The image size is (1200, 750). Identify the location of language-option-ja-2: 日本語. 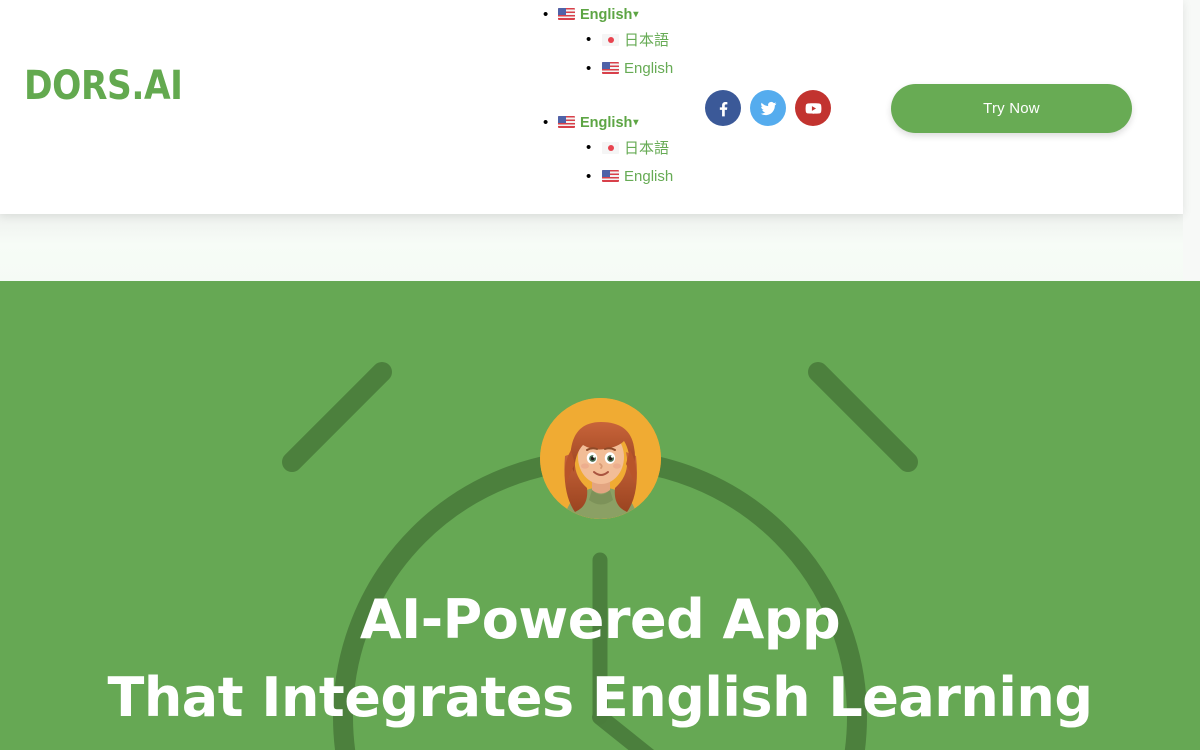
(628, 148).